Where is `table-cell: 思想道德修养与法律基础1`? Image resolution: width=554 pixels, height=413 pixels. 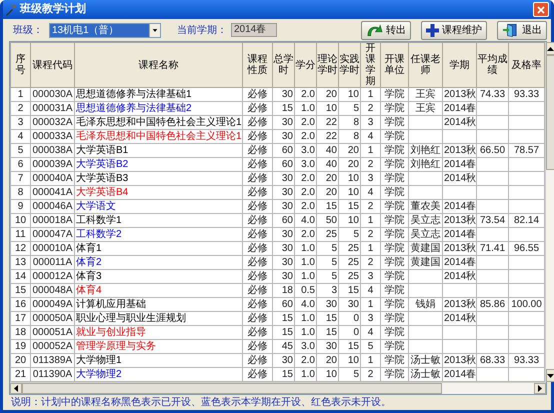 table-cell: 思想道德修养与法律基础1 is located at coordinates (158, 95).